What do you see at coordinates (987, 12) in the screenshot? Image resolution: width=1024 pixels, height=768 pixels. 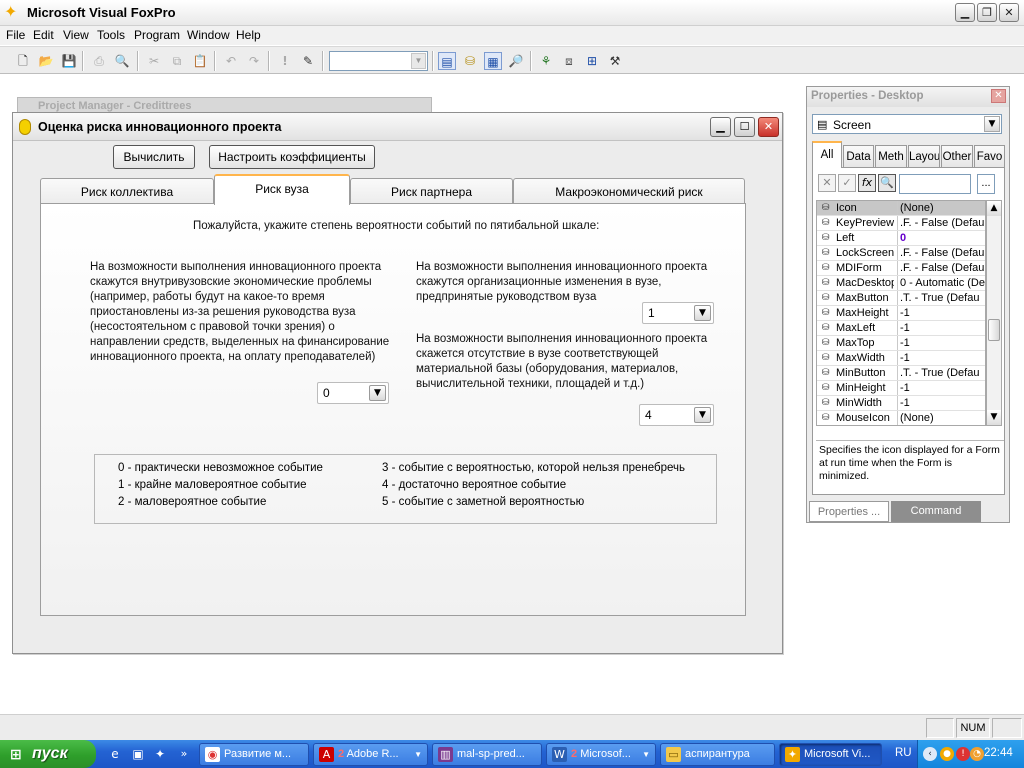 I see `restore-button: ❐` at bounding box center [987, 12].